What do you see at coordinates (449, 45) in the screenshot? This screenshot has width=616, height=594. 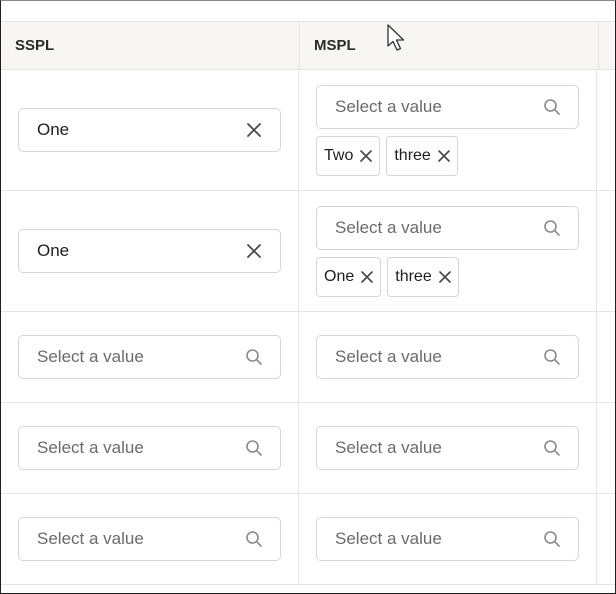 I see `column-header-mspl: MSPL` at bounding box center [449, 45].